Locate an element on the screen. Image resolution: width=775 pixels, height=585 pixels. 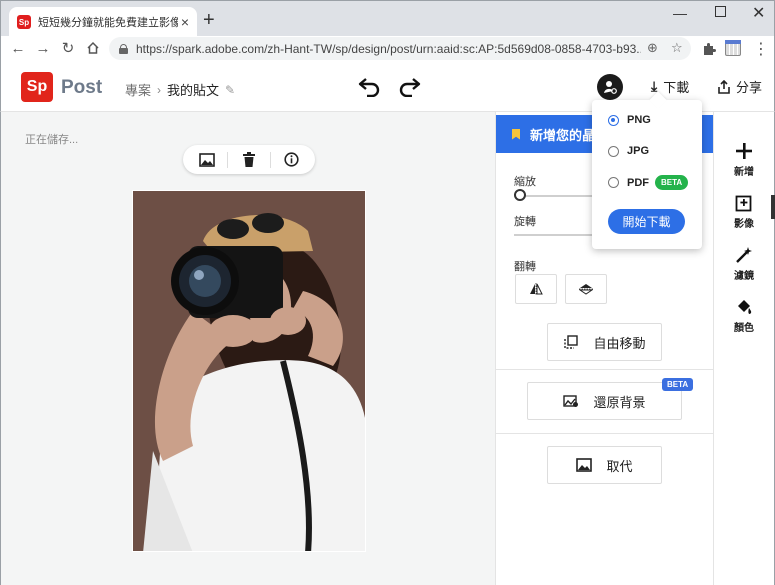
rail-filter-label: 濾鏡 is located at coordinates (744, 276).